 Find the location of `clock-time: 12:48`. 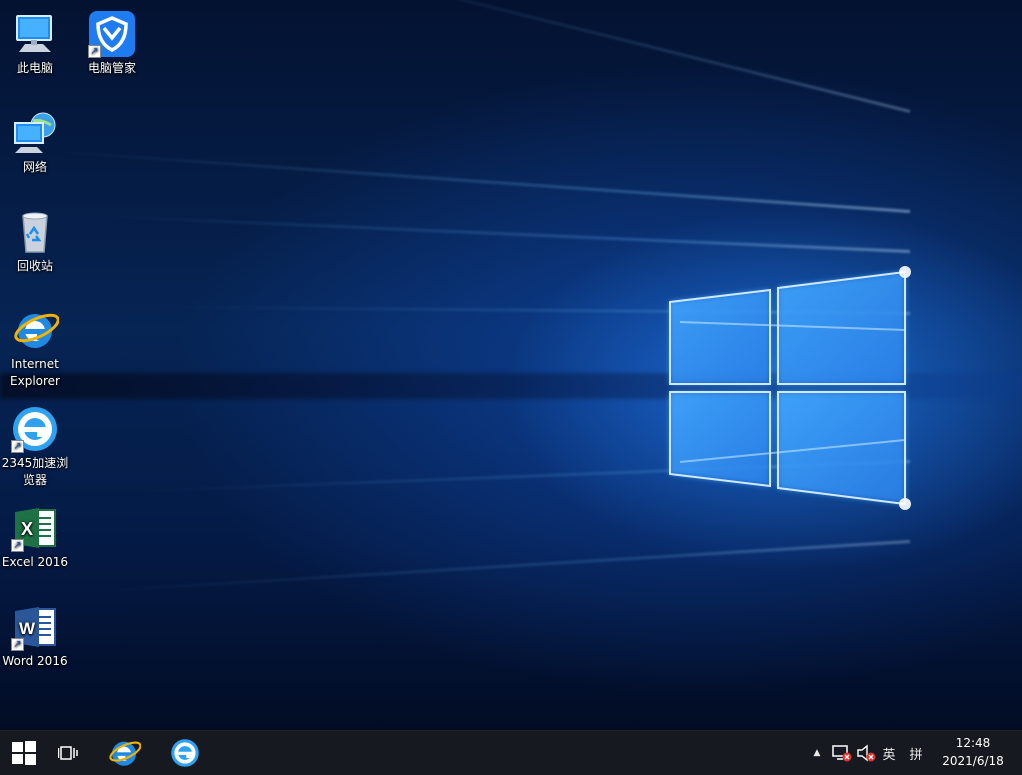

clock-time: 12:48 is located at coordinates (973, 743).